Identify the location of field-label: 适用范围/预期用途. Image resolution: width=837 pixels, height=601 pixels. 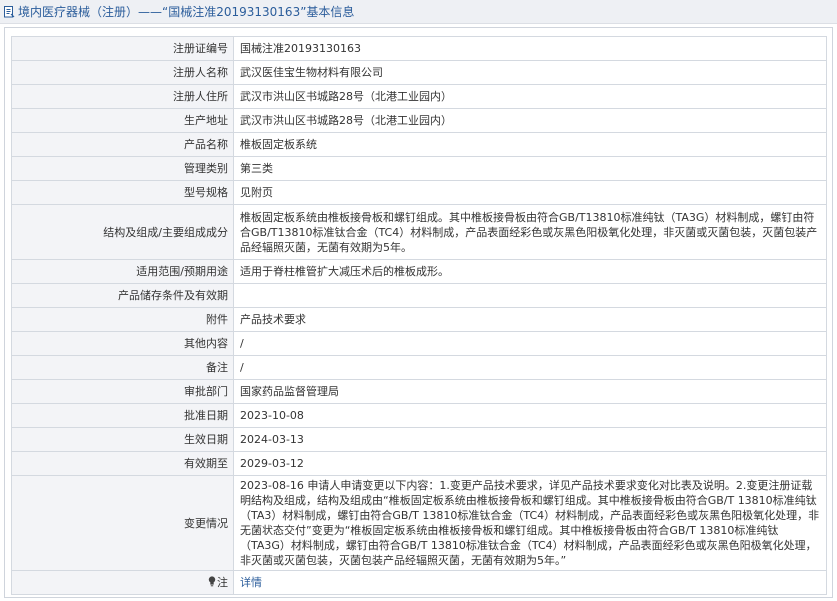
(122, 271).